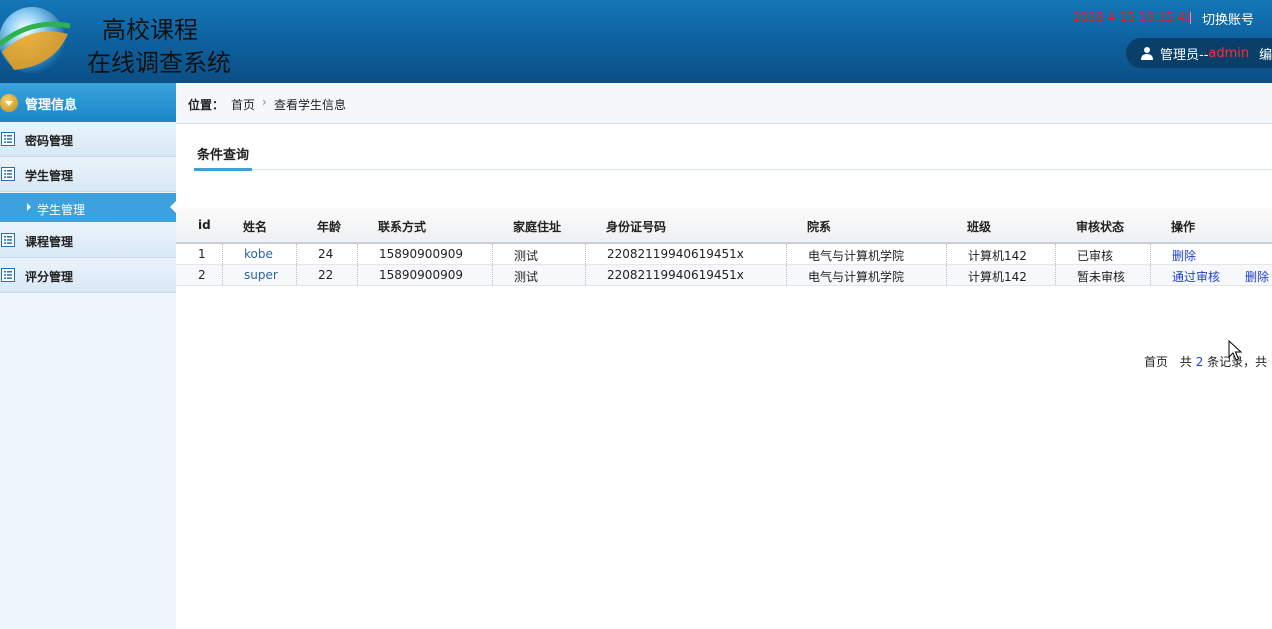 This screenshot has height=629, width=1272. What do you see at coordinates (1228, 18) in the screenshot?
I see `switch-account-link: 切换账号` at bounding box center [1228, 18].